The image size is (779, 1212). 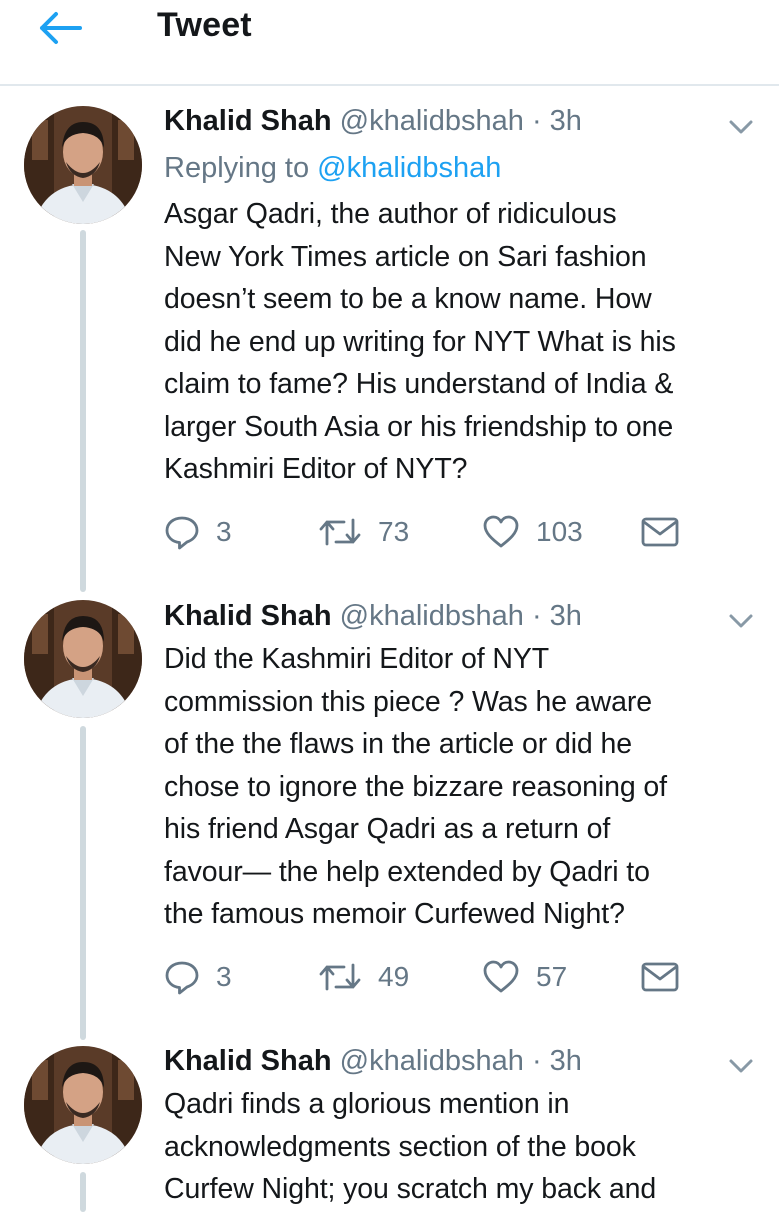 I want to click on tweet-line: Did the Kashmiri Editor of NYT, so click(x=357, y=659).